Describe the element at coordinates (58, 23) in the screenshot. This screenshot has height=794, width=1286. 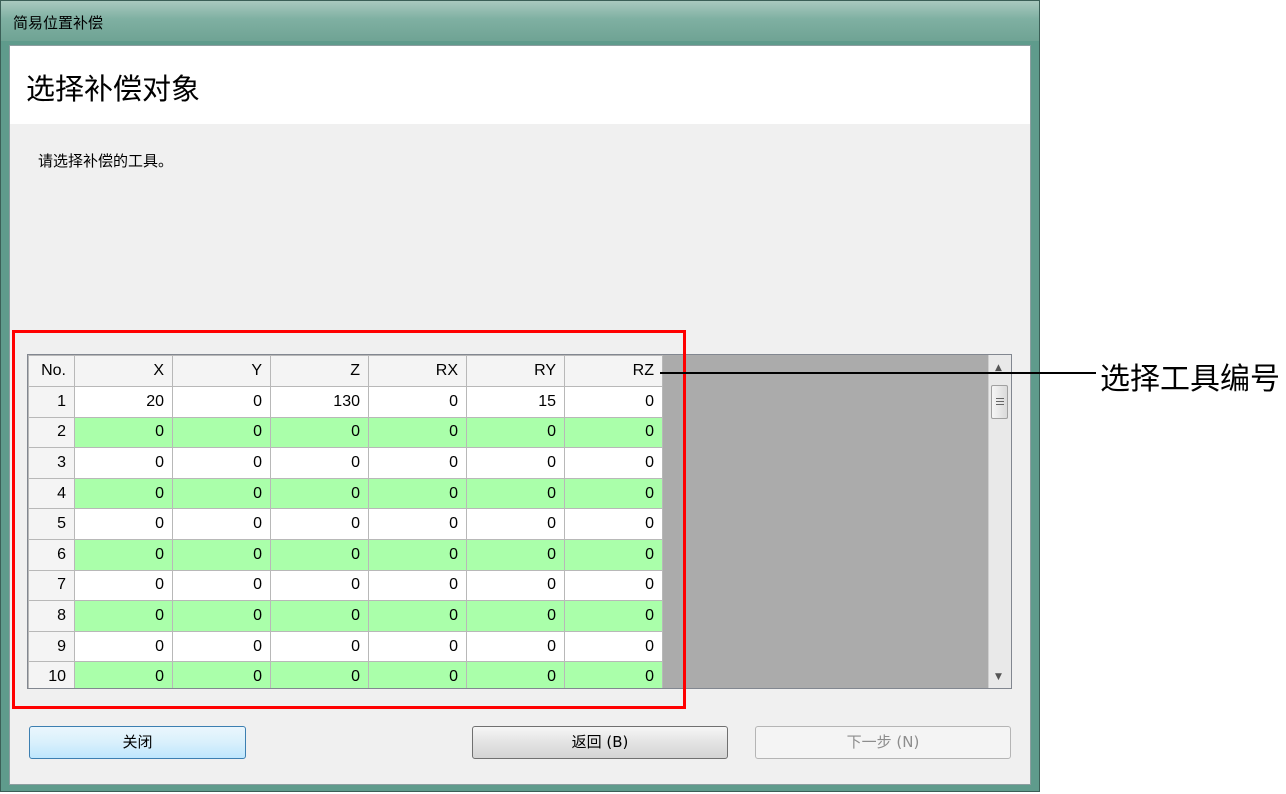
I see `window-title: 简易位置补偿` at that location.